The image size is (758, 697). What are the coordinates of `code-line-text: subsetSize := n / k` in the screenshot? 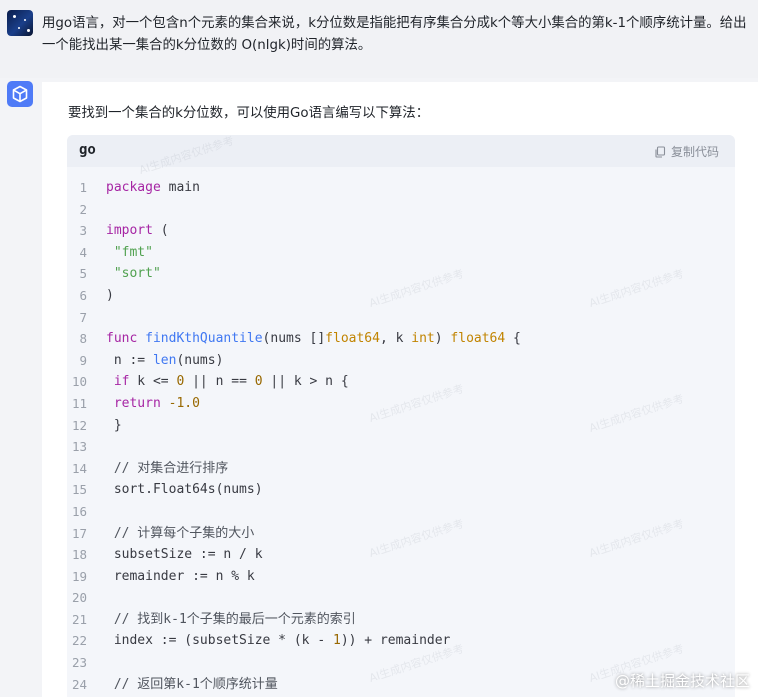 It's located at (184, 555).